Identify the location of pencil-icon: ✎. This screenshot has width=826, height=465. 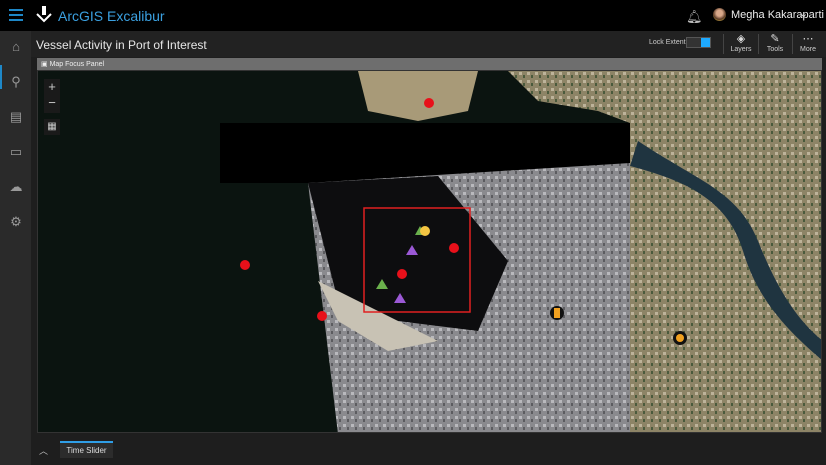
(775, 39).